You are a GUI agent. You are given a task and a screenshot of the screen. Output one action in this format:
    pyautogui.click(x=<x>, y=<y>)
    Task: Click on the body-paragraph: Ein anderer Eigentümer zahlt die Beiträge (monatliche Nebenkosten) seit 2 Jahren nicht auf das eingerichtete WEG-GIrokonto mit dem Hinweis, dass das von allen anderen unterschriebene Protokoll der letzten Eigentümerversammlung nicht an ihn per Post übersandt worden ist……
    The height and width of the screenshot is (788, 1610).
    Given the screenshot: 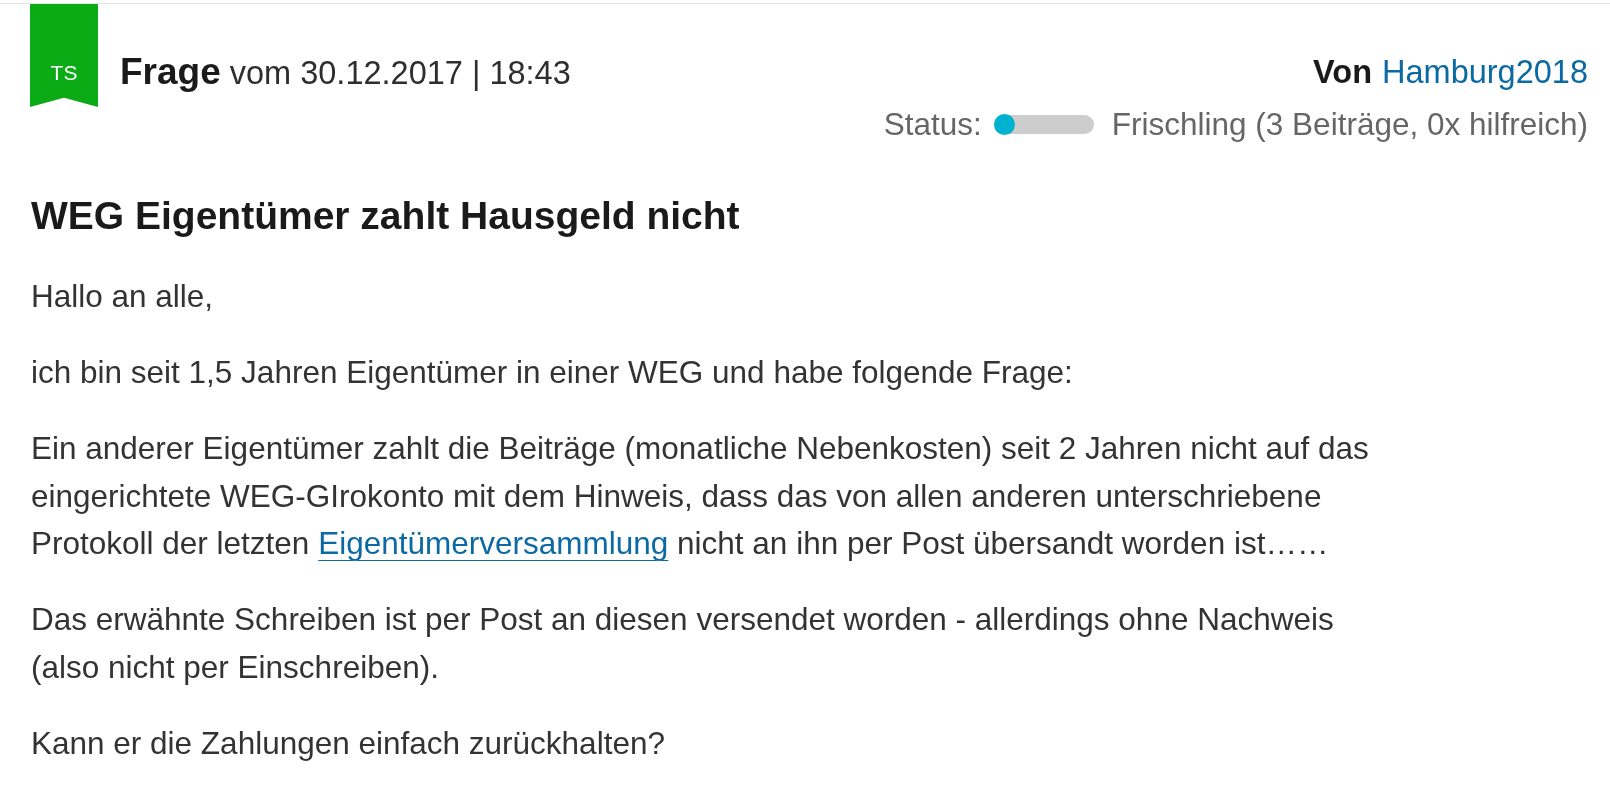 What is the action you would take?
    pyautogui.click(x=700, y=496)
    